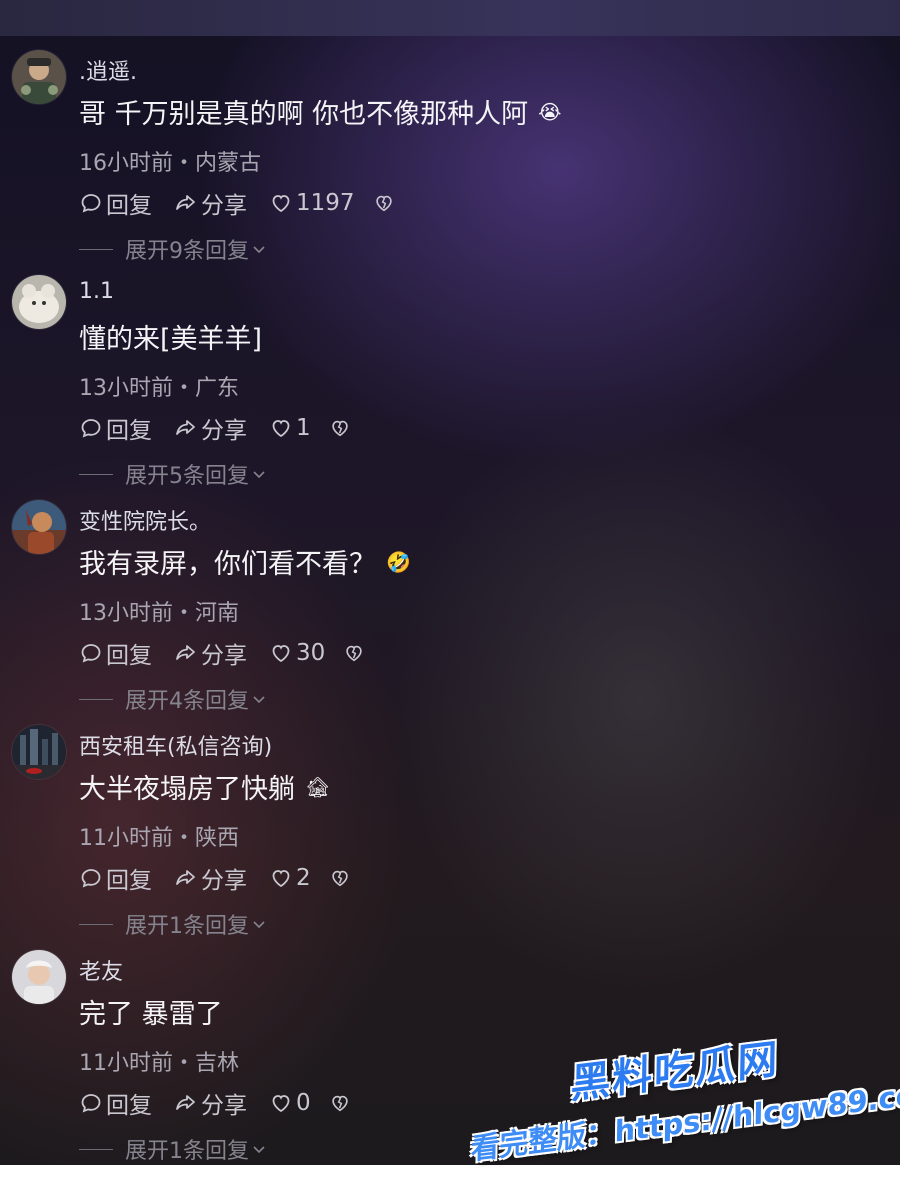  I want to click on collapsed-house-emoji: 🏚, so click(318, 786).